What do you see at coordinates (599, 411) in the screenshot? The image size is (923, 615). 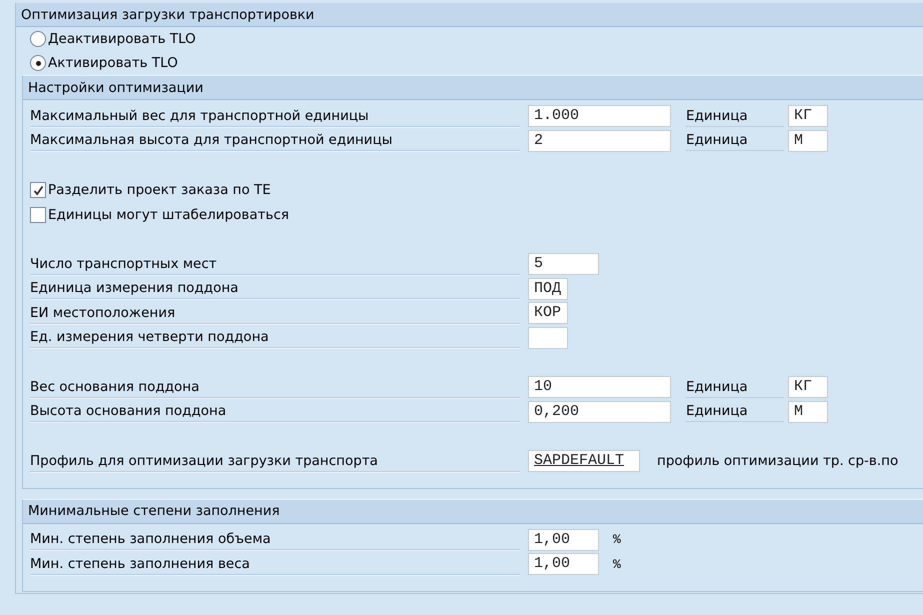 I see `input-field: 0,200` at bounding box center [599, 411].